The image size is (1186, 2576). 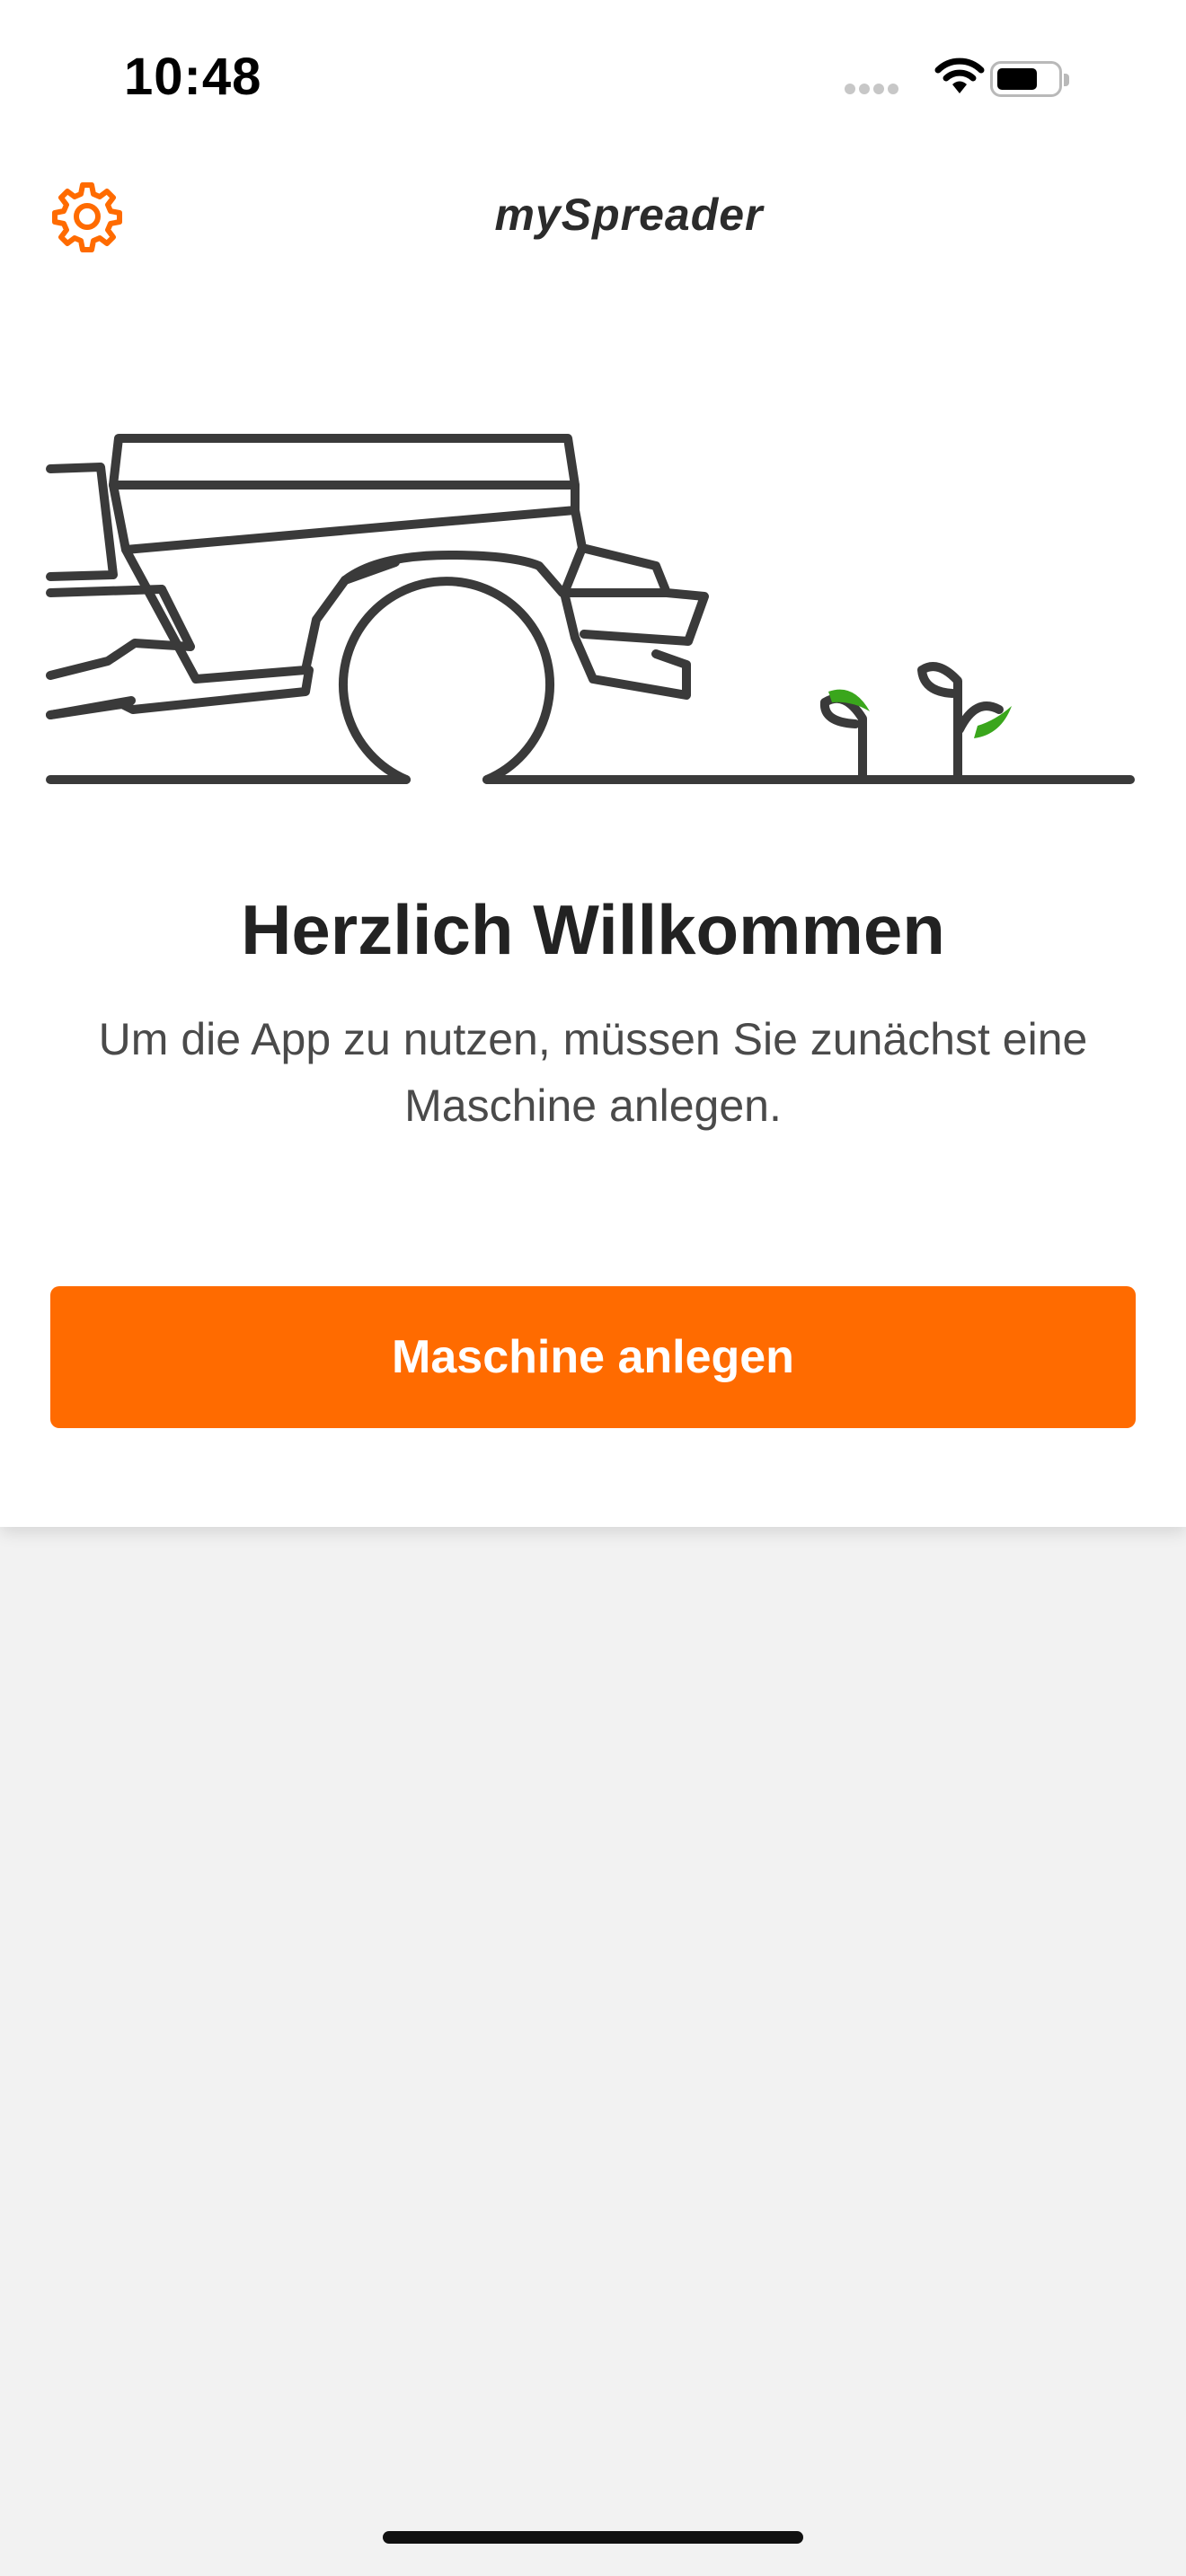 I want to click on status-indicators, so click(x=980, y=78).